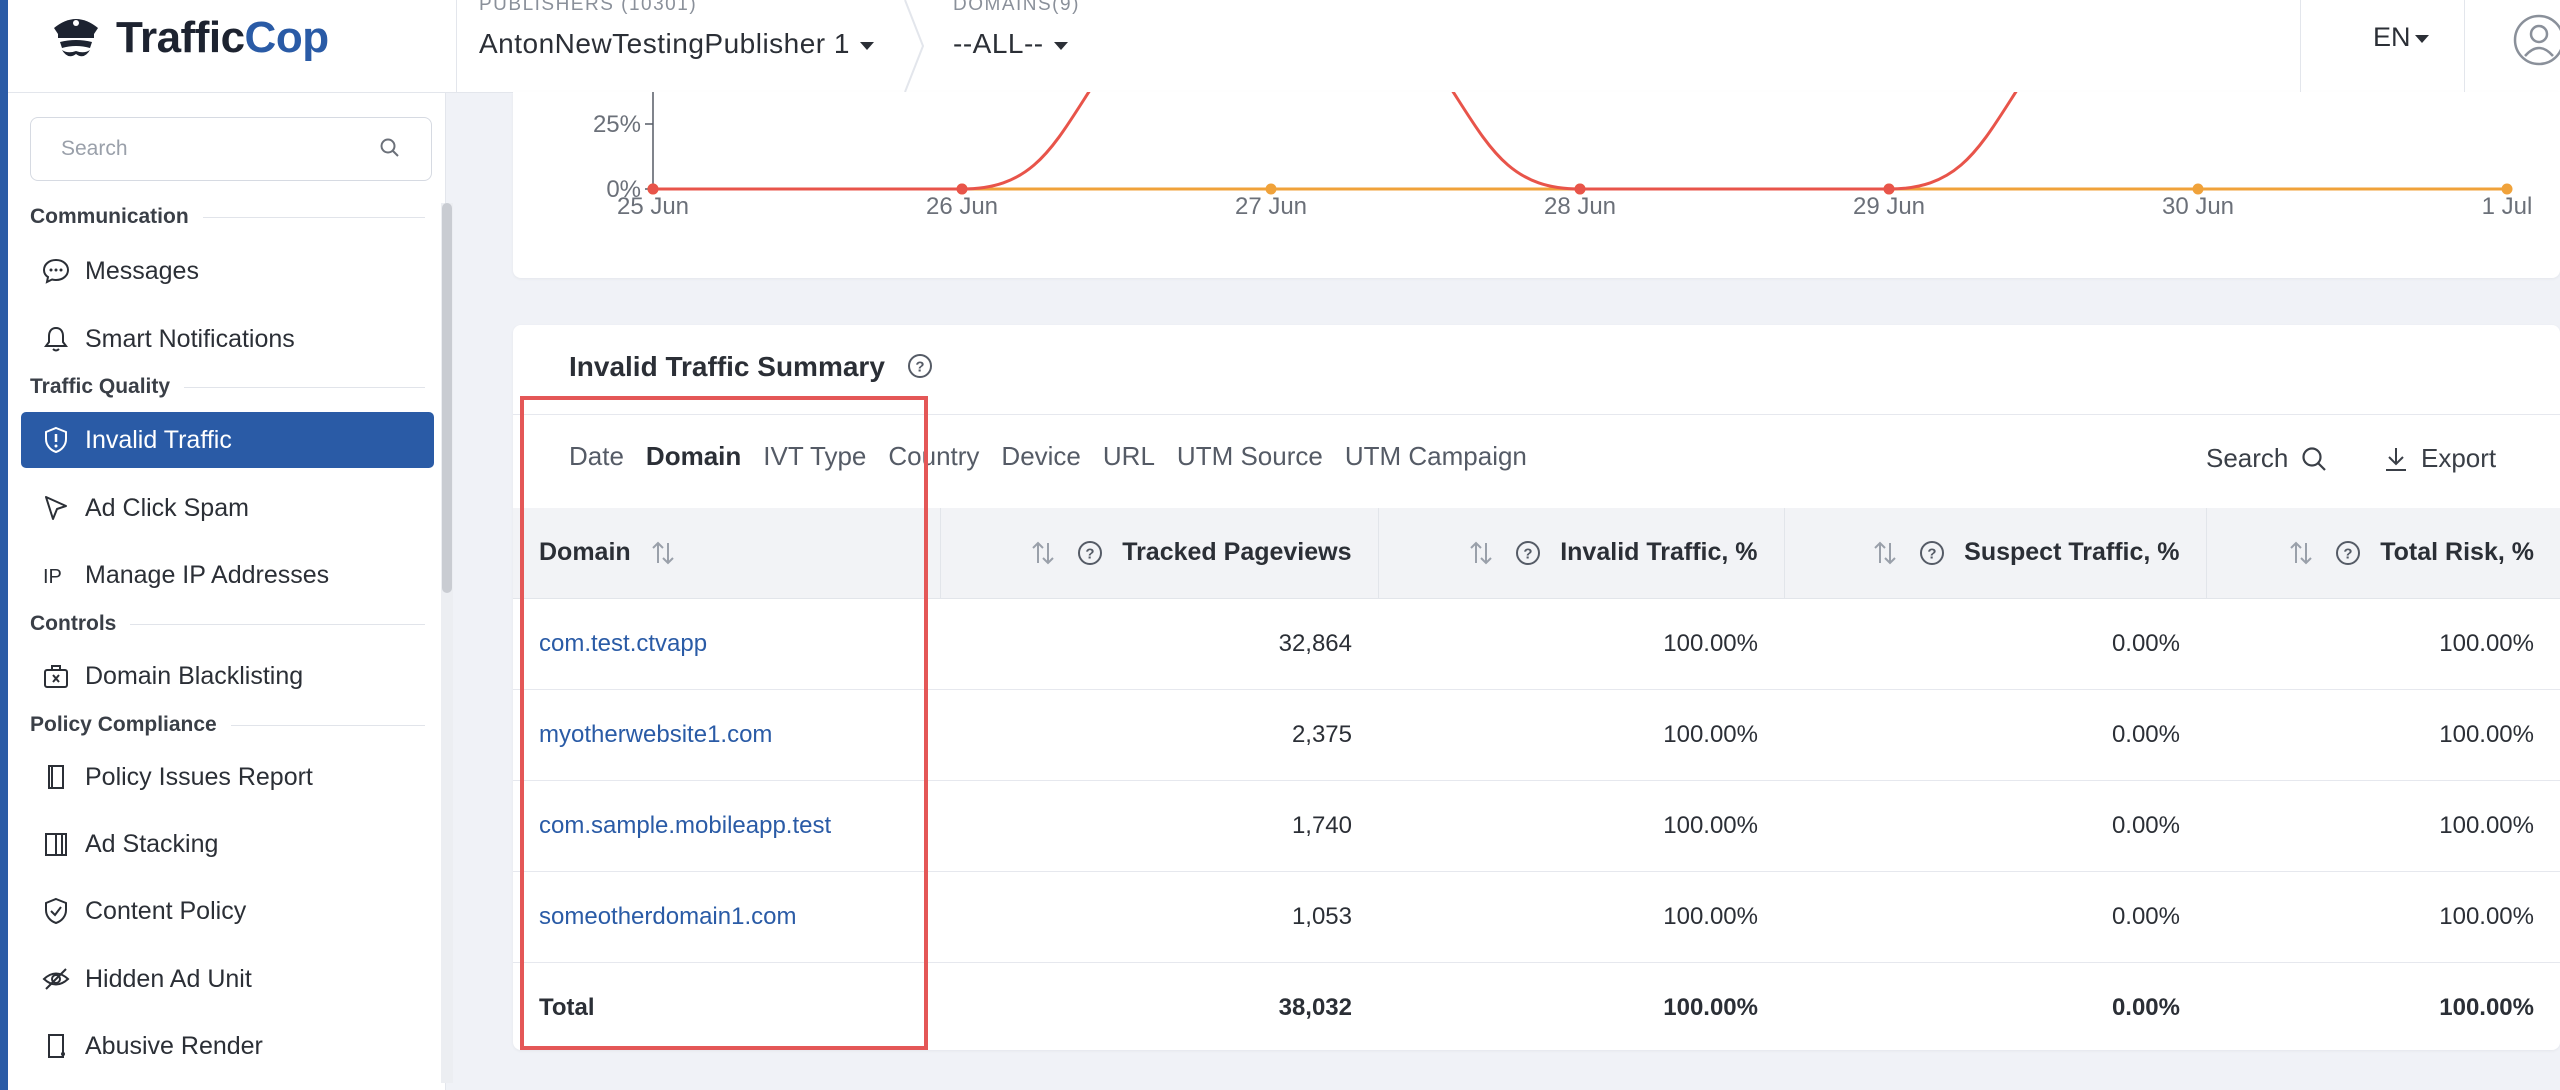 Image resolution: width=2560 pixels, height=1090 pixels. I want to click on total-cell-invalid: 100.00%, so click(1710, 1007).